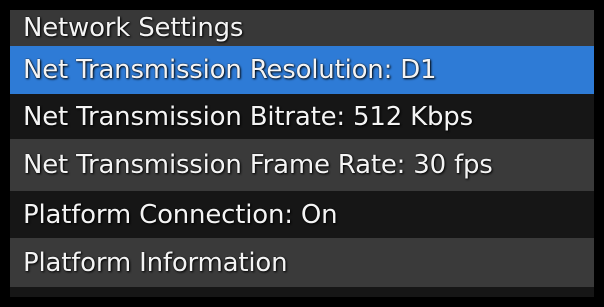  What do you see at coordinates (302, 116) in the screenshot?
I see `menu-item-net-transmission-bitrate: Net Transmission Bitrate: 512 Kbps` at bounding box center [302, 116].